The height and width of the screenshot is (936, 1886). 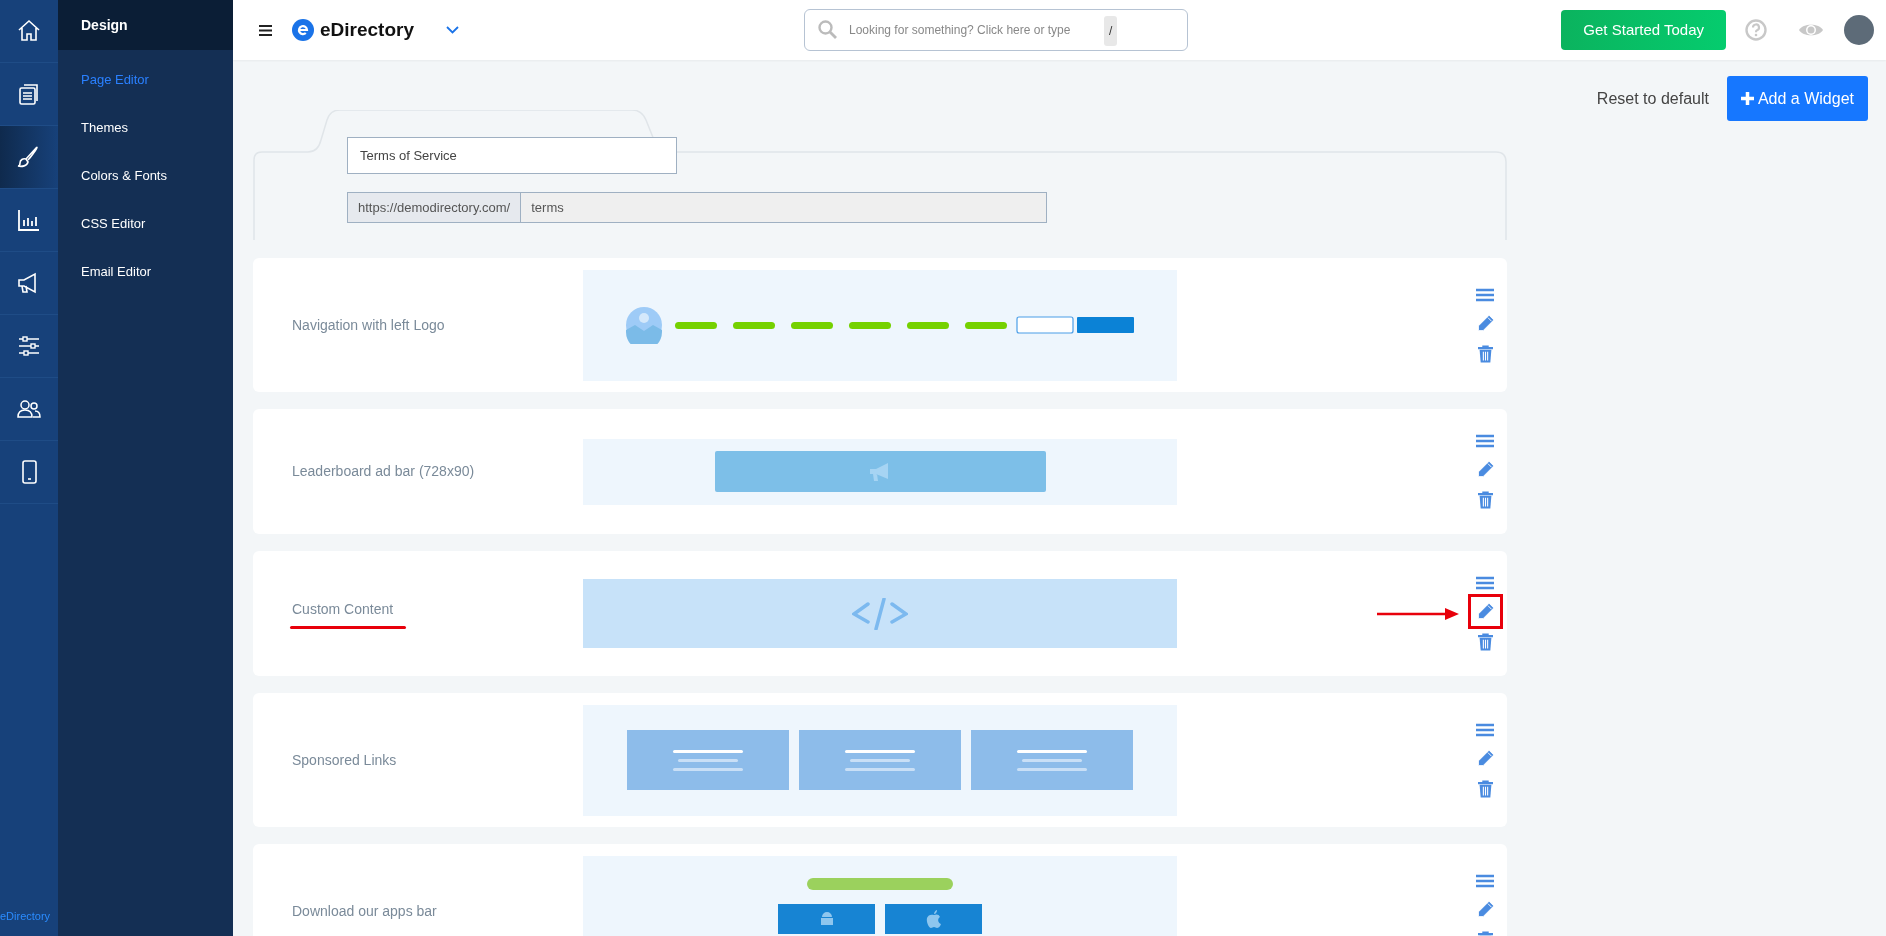 I want to click on apple-icon, so click(x=933, y=918).